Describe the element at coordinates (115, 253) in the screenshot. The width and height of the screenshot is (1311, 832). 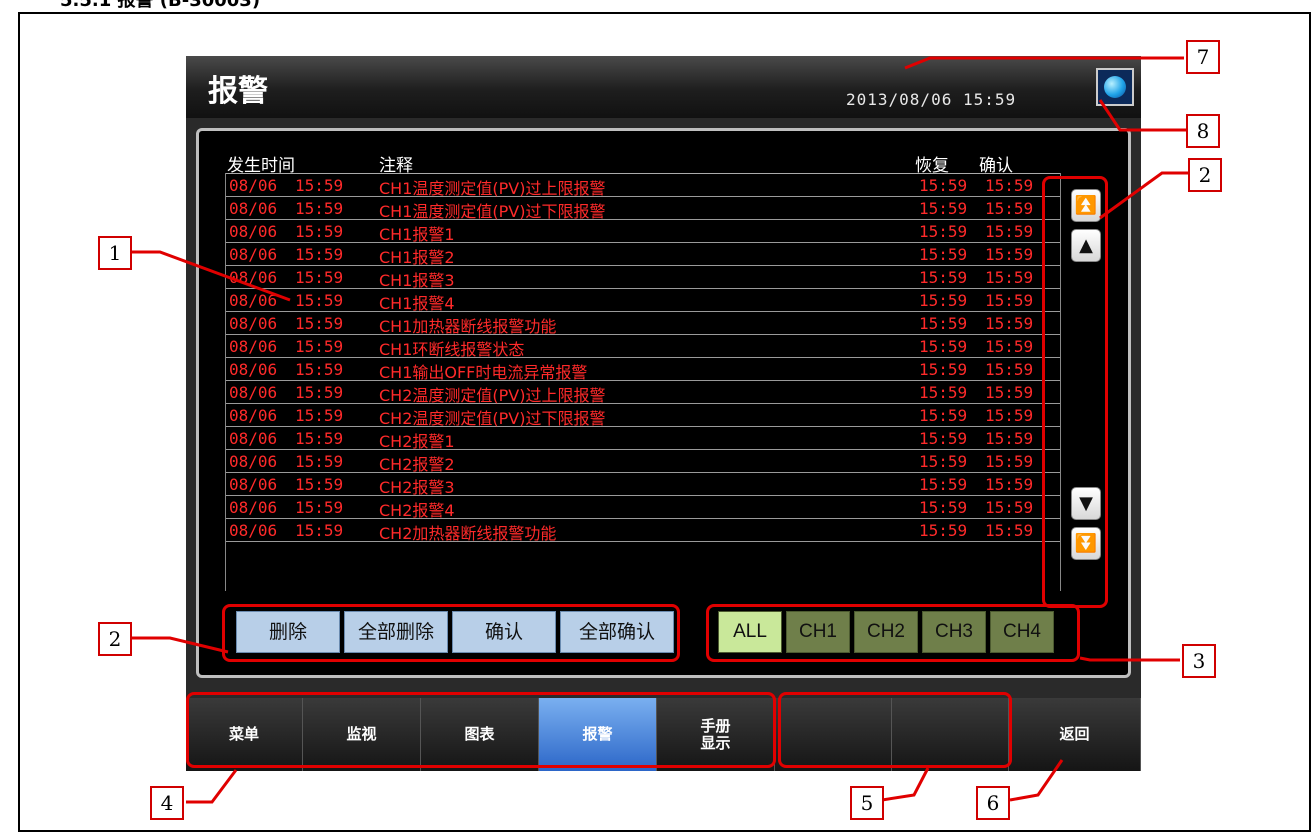
I see `callout-1: 1` at that location.